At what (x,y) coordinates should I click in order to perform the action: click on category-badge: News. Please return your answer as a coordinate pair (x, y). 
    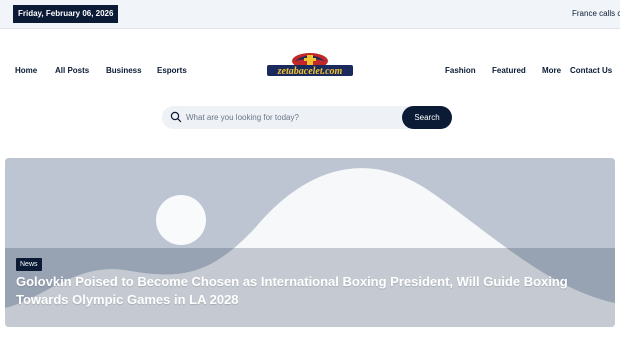
    Looking at the image, I should click on (29, 264).